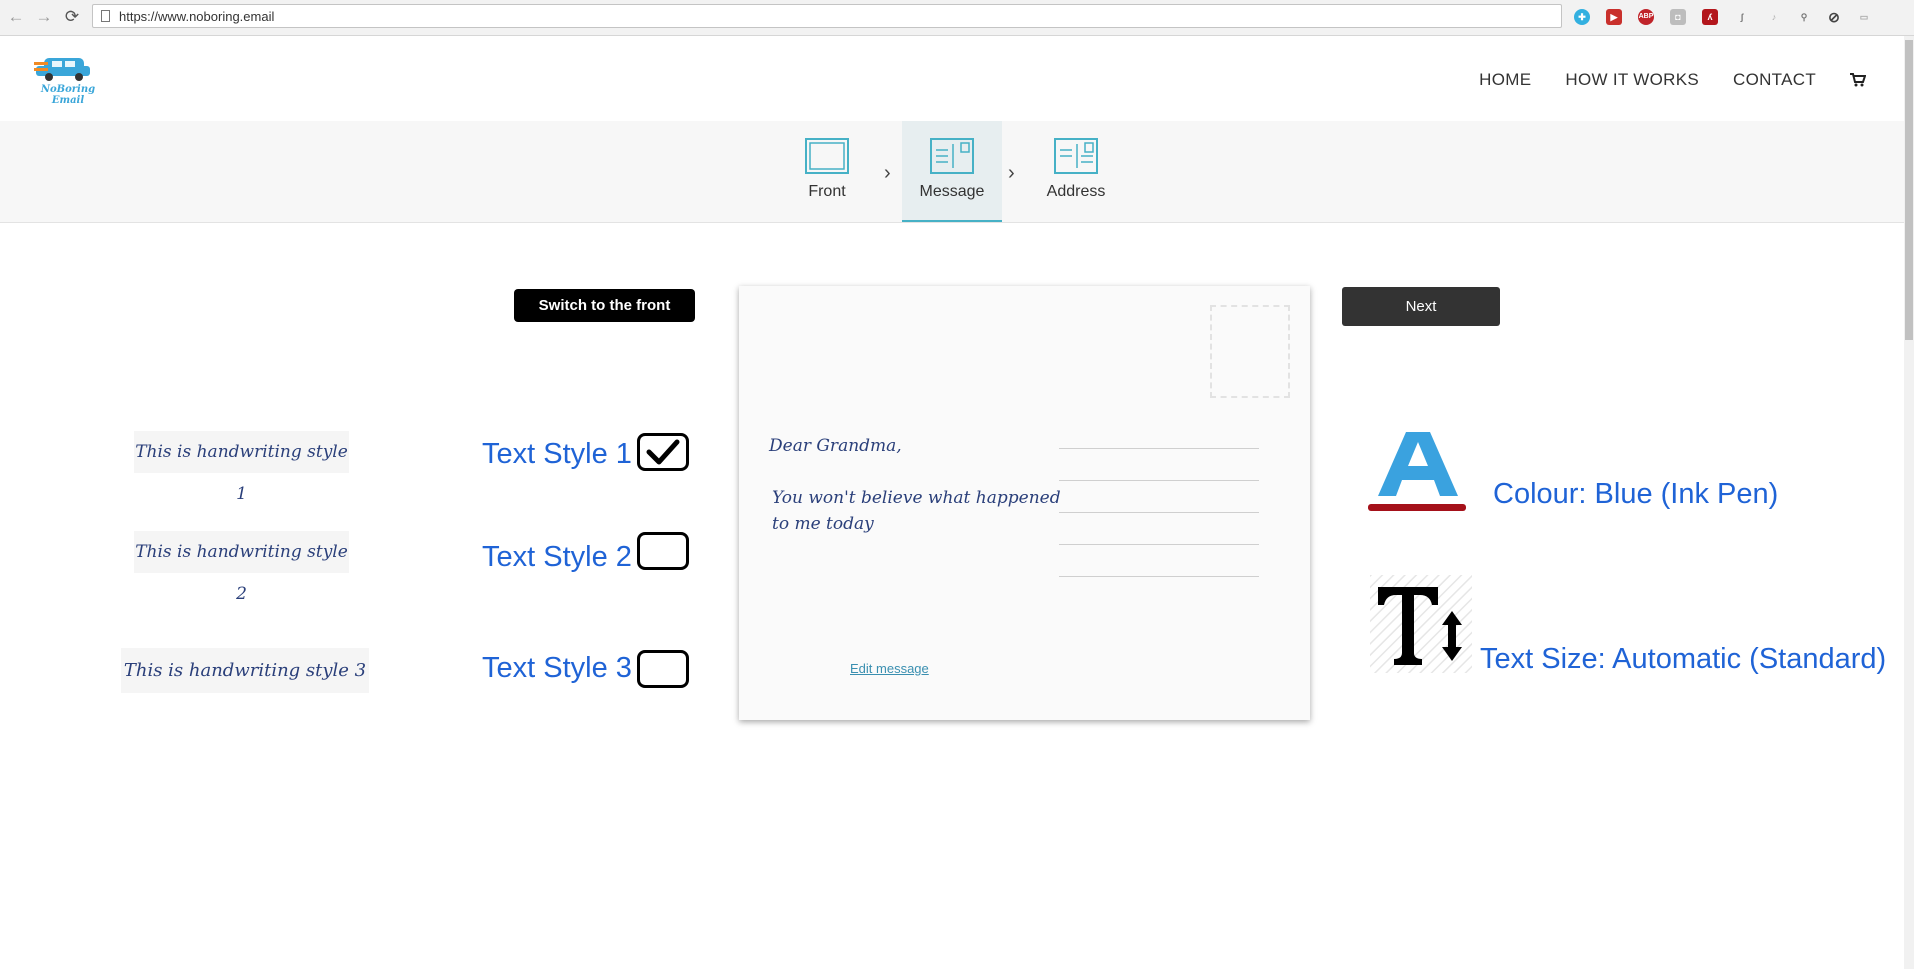 This screenshot has width=1914, height=969. Describe the element at coordinates (197, 16) in the screenshot. I see `url-text: https://www.noboring.email` at that location.